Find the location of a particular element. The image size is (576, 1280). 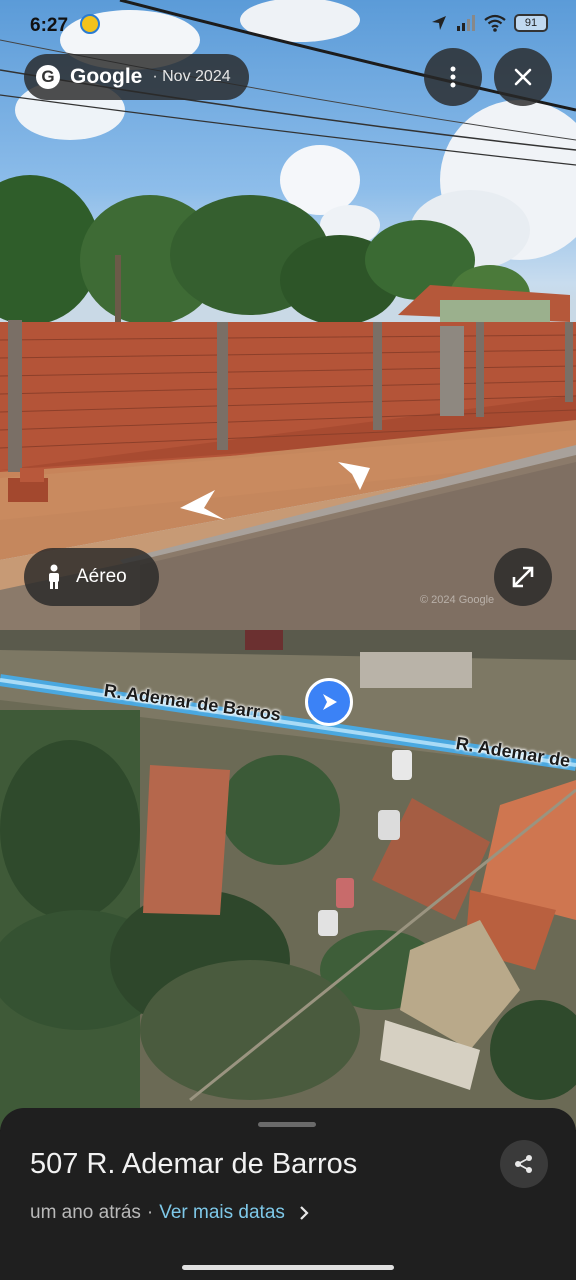

aerial-toggle-button: Aéreo is located at coordinates (91, 577).